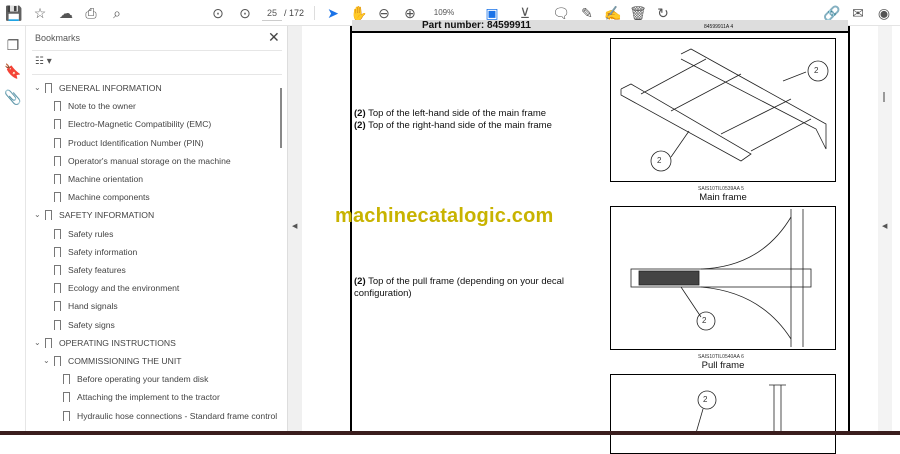 Image resolution: width=900 pixels, height=454 pixels. What do you see at coordinates (13, 45) in the screenshot?
I see `page-thumbnails-icon: ❐` at bounding box center [13, 45].